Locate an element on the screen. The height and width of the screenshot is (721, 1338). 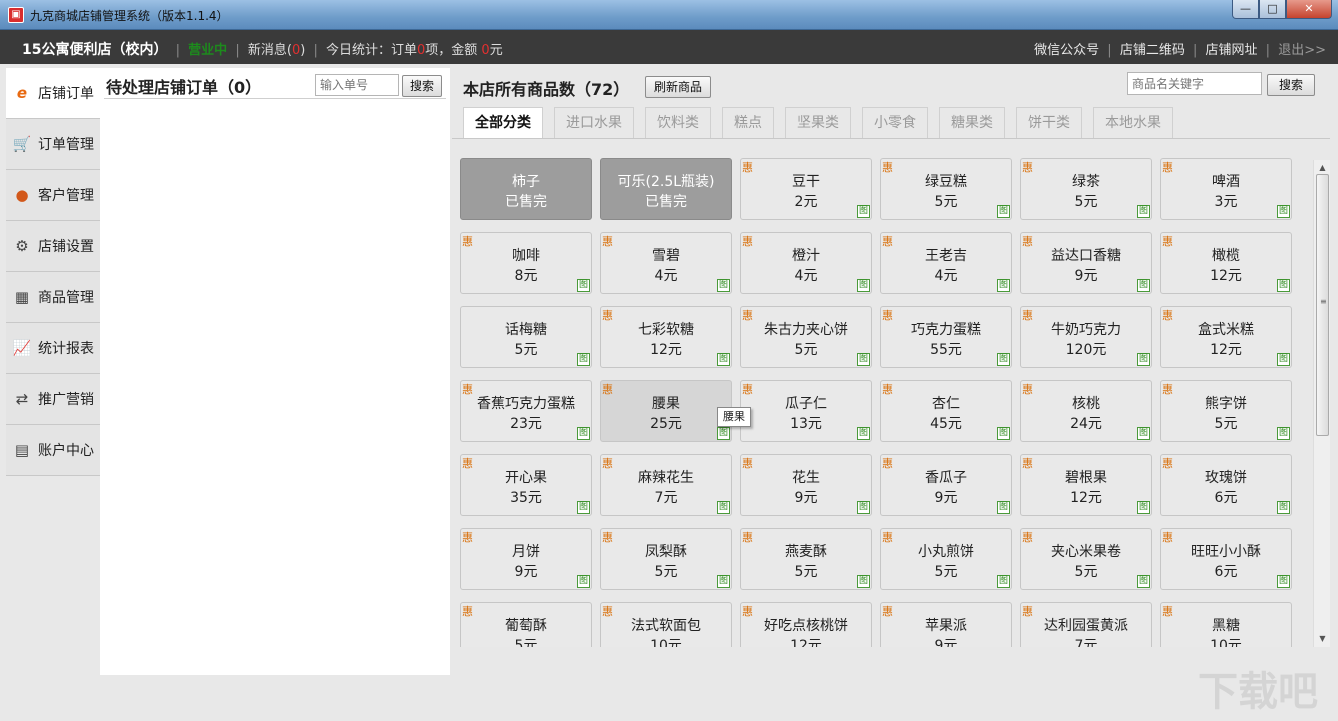
product-card: 惠牛奶巧克力 120元图 is located at coordinates (1086, 337).